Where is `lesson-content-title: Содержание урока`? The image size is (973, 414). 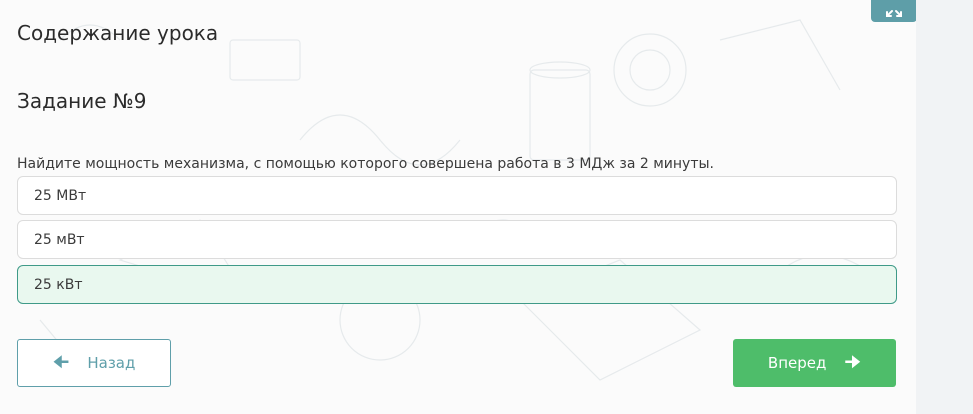 lesson-content-title: Содержание урока is located at coordinates (118, 33).